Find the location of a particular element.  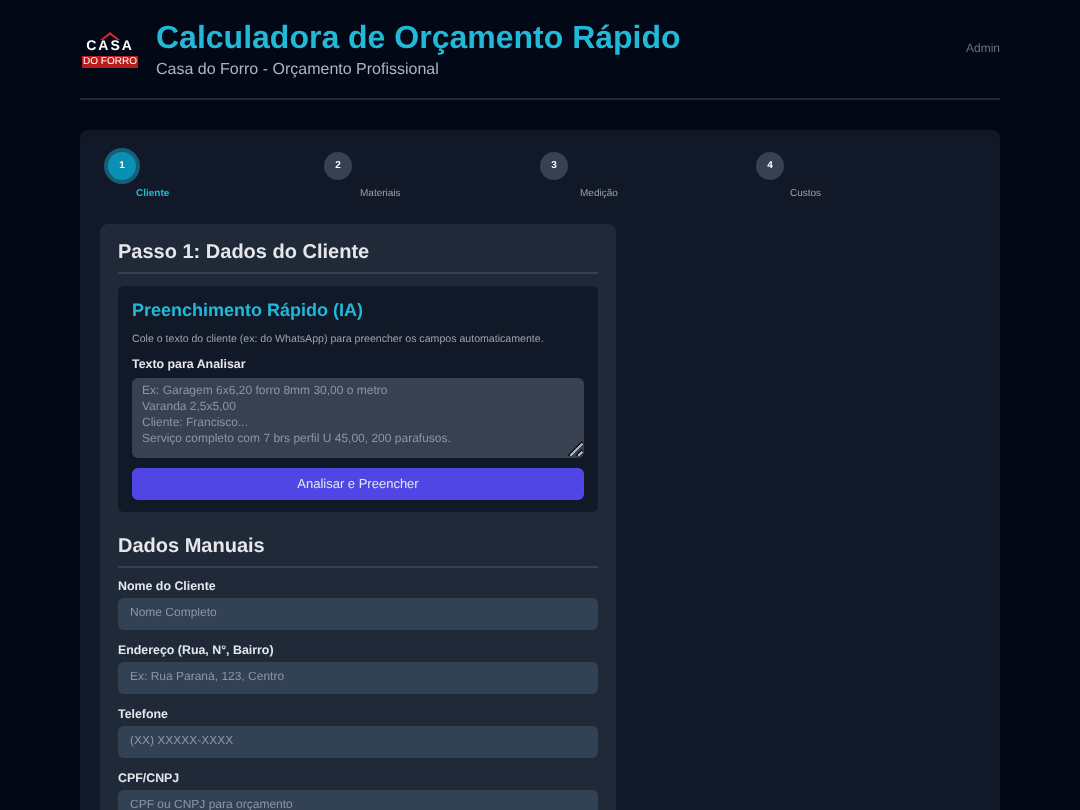

section-title: Dados Manuais is located at coordinates (358, 552).